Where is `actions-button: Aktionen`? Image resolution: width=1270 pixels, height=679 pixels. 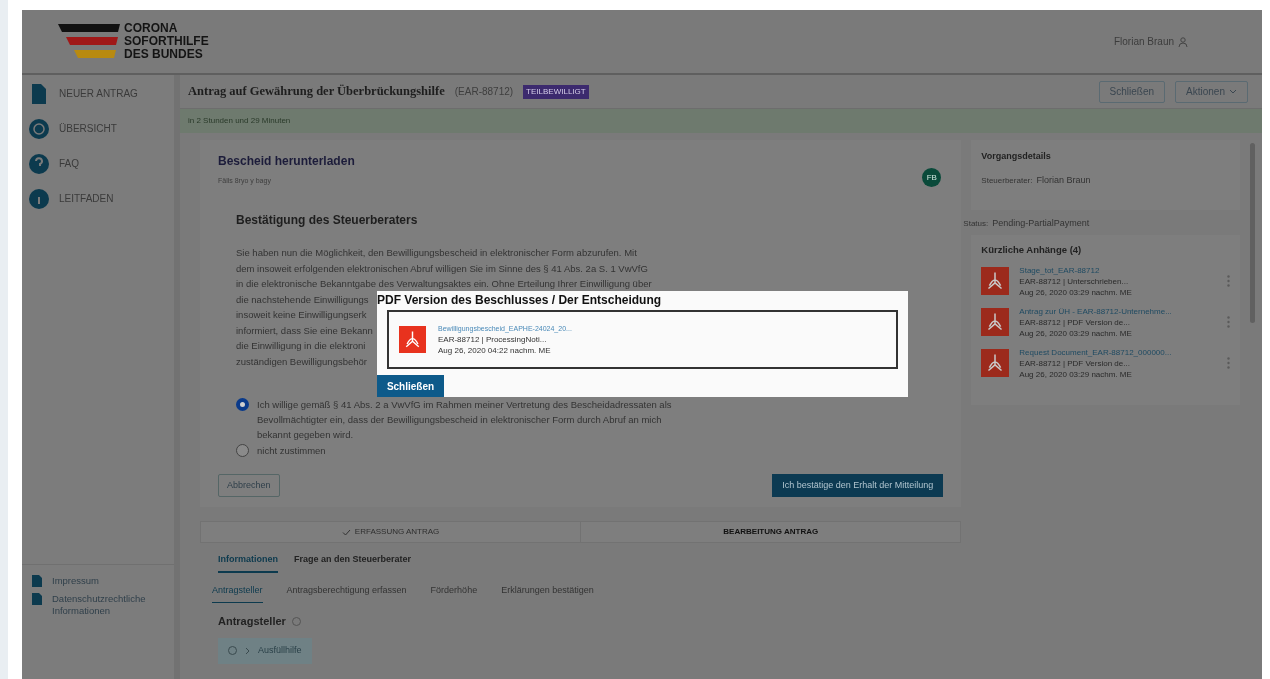 actions-button: Aktionen is located at coordinates (1211, 91).